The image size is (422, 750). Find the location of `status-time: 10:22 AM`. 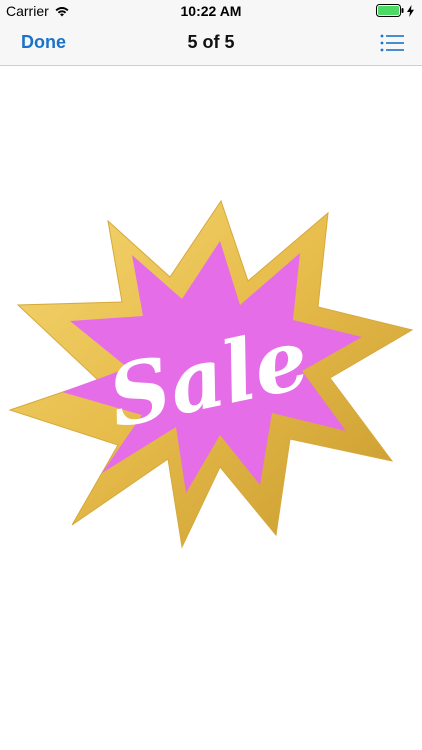

status-time: 10:22 AM is located at coordinates (211, 11).